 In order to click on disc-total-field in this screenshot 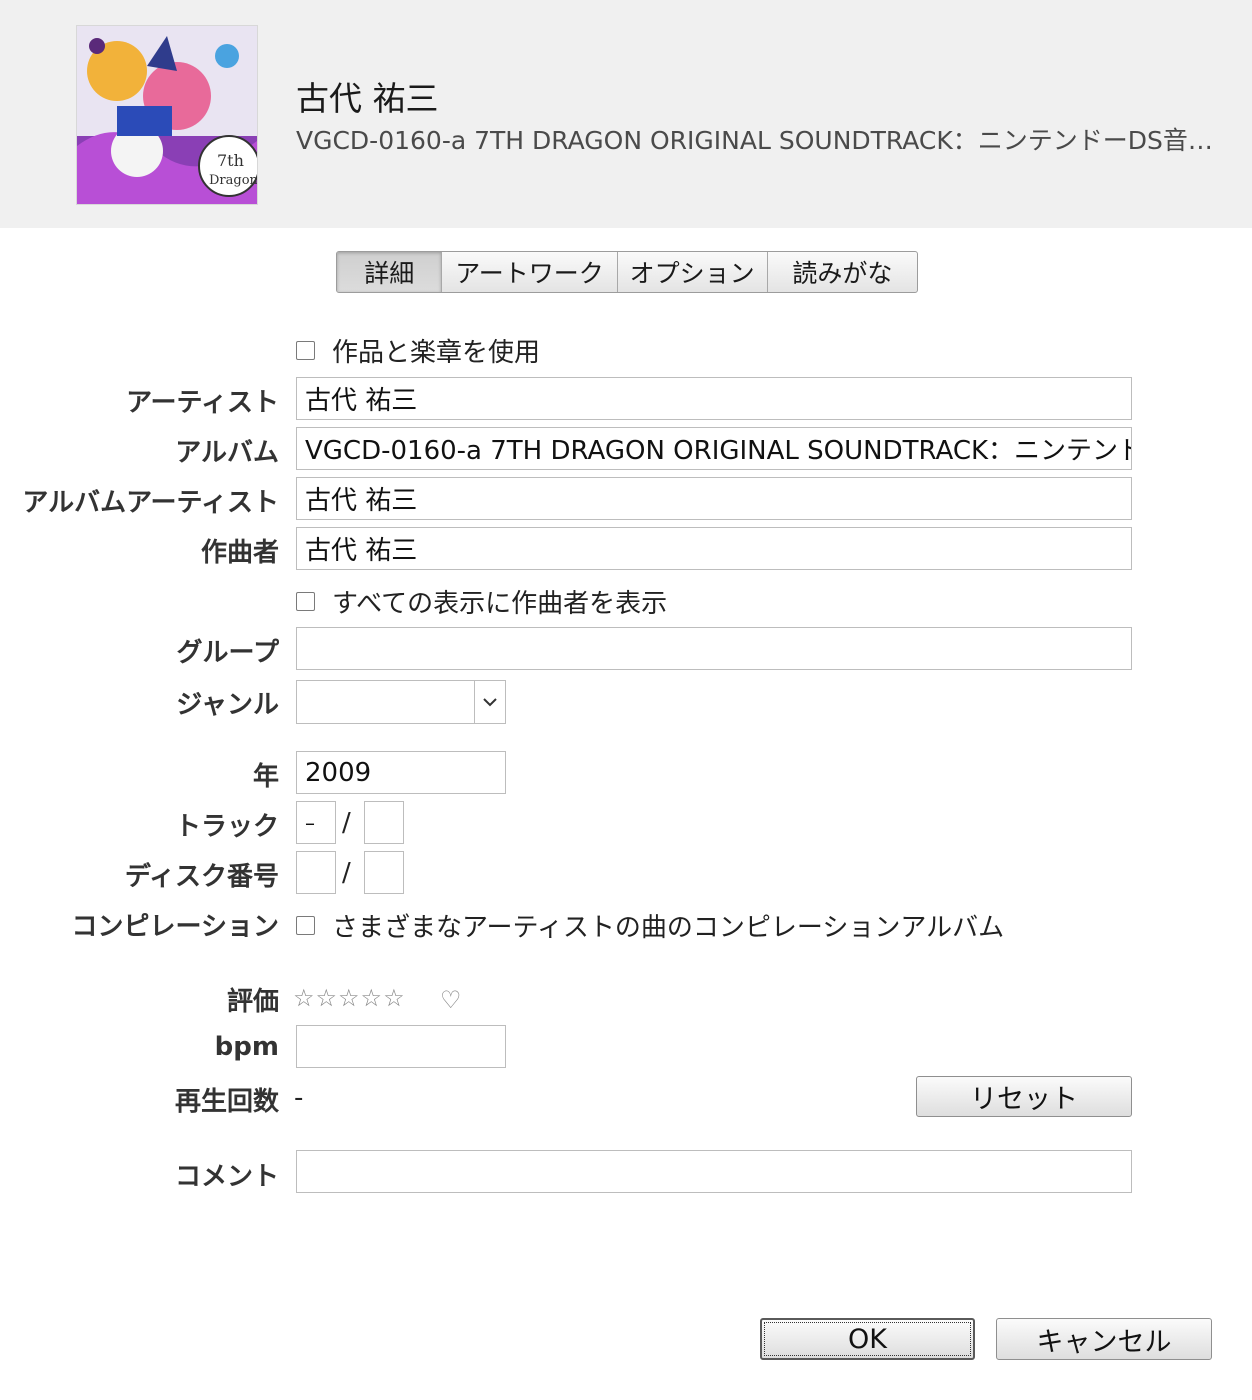, I will do `click(384, 872)`.